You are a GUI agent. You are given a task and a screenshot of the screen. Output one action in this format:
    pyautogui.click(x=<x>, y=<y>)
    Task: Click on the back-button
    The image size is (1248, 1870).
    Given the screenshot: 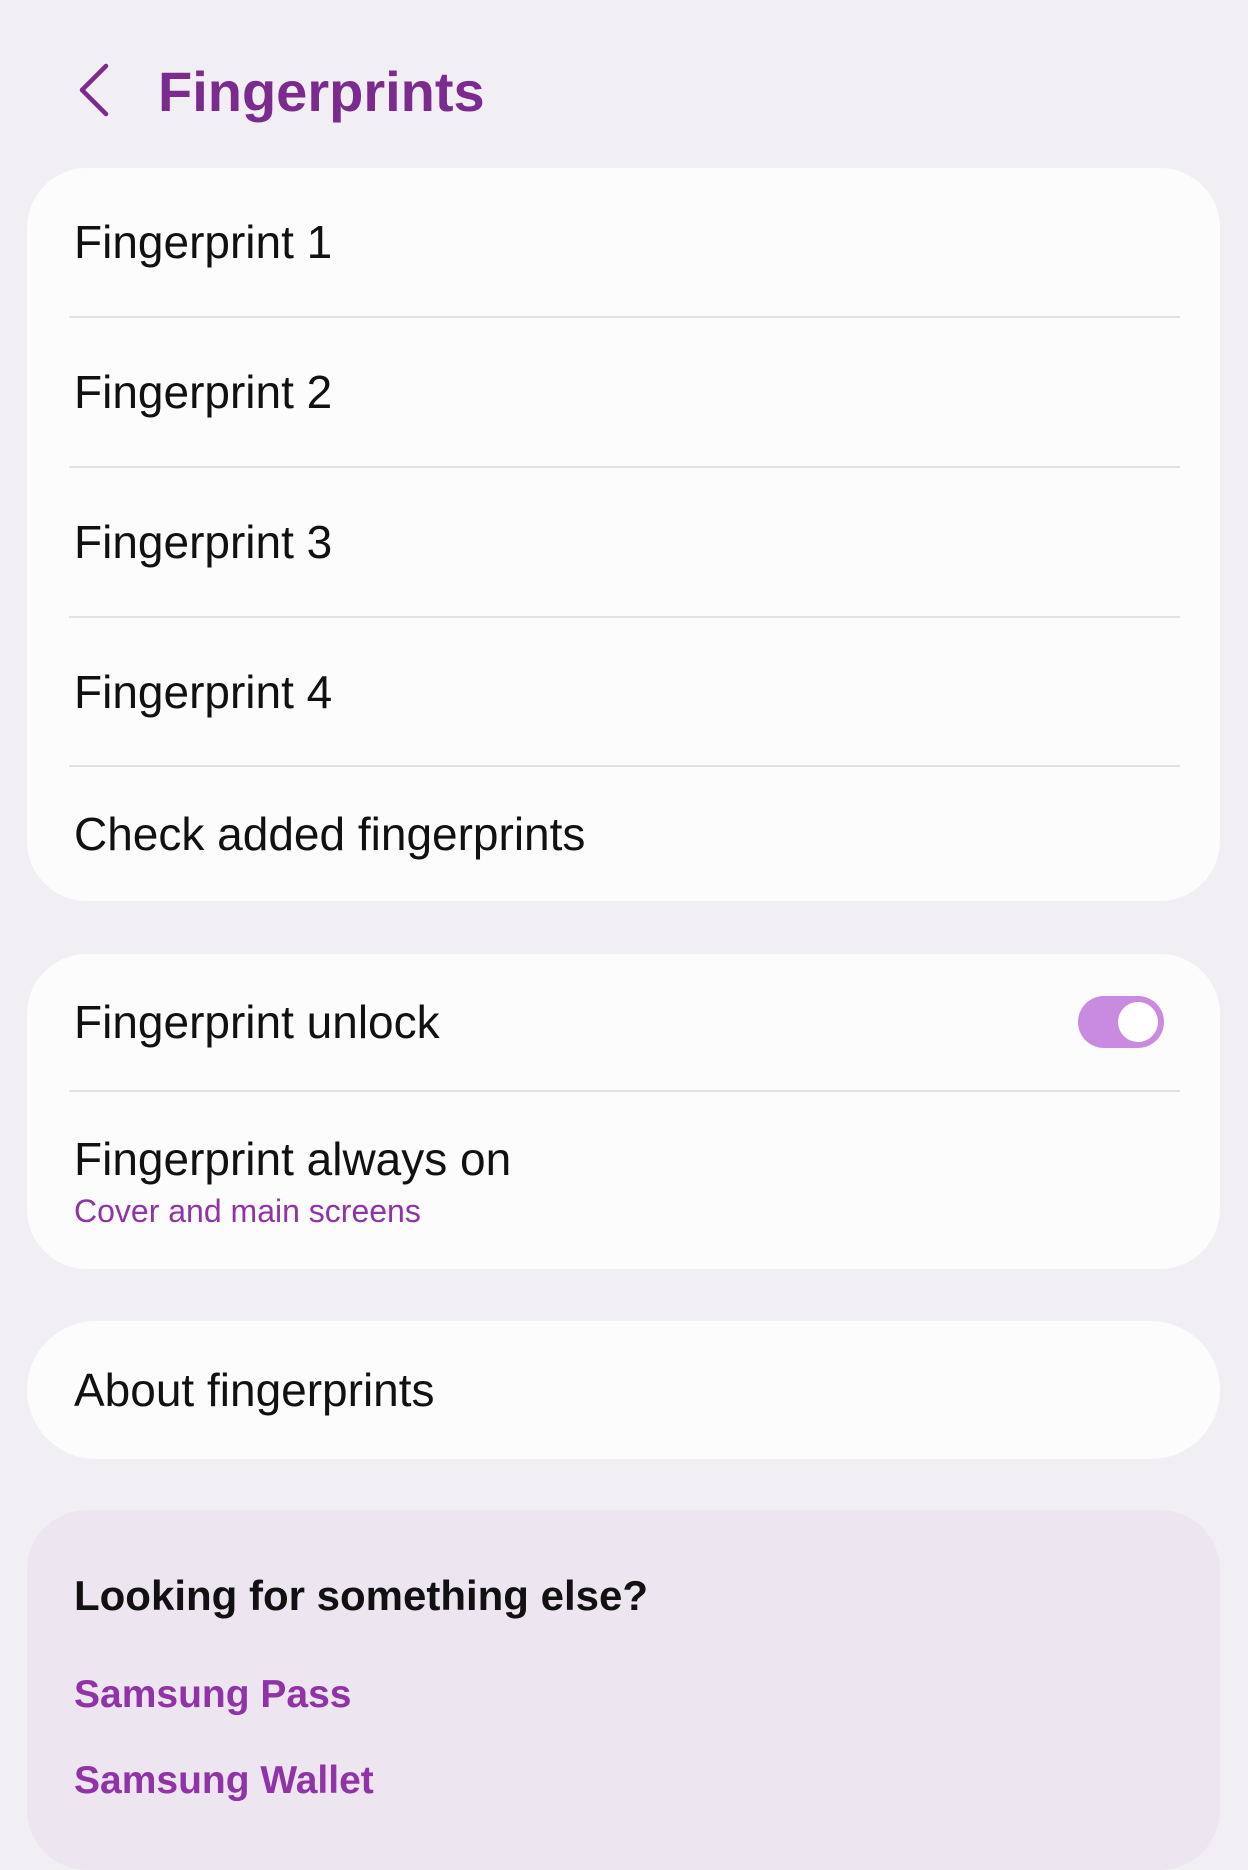 What is the action you would take?
    pyautogui.click(x=94, y=90)
    